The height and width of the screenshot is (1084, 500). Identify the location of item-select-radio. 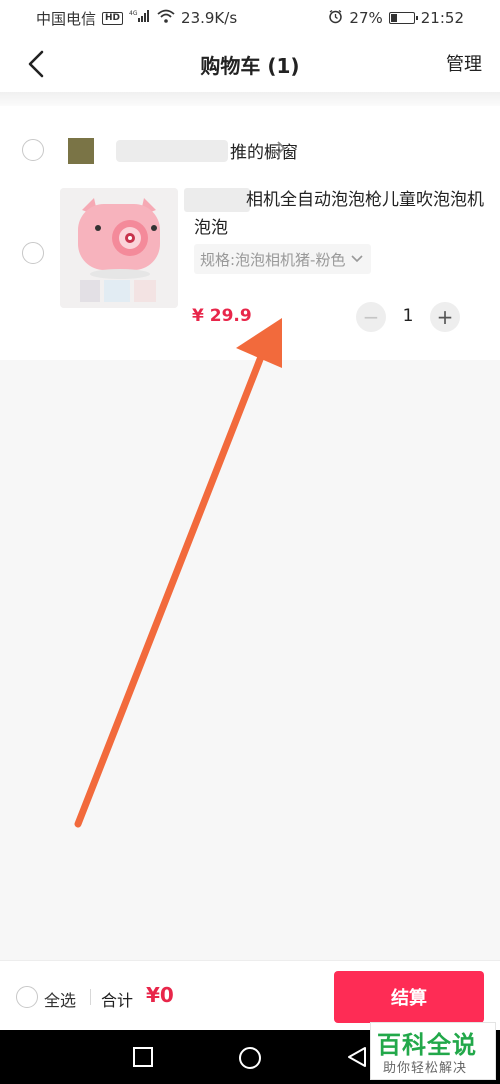
(33, 253).